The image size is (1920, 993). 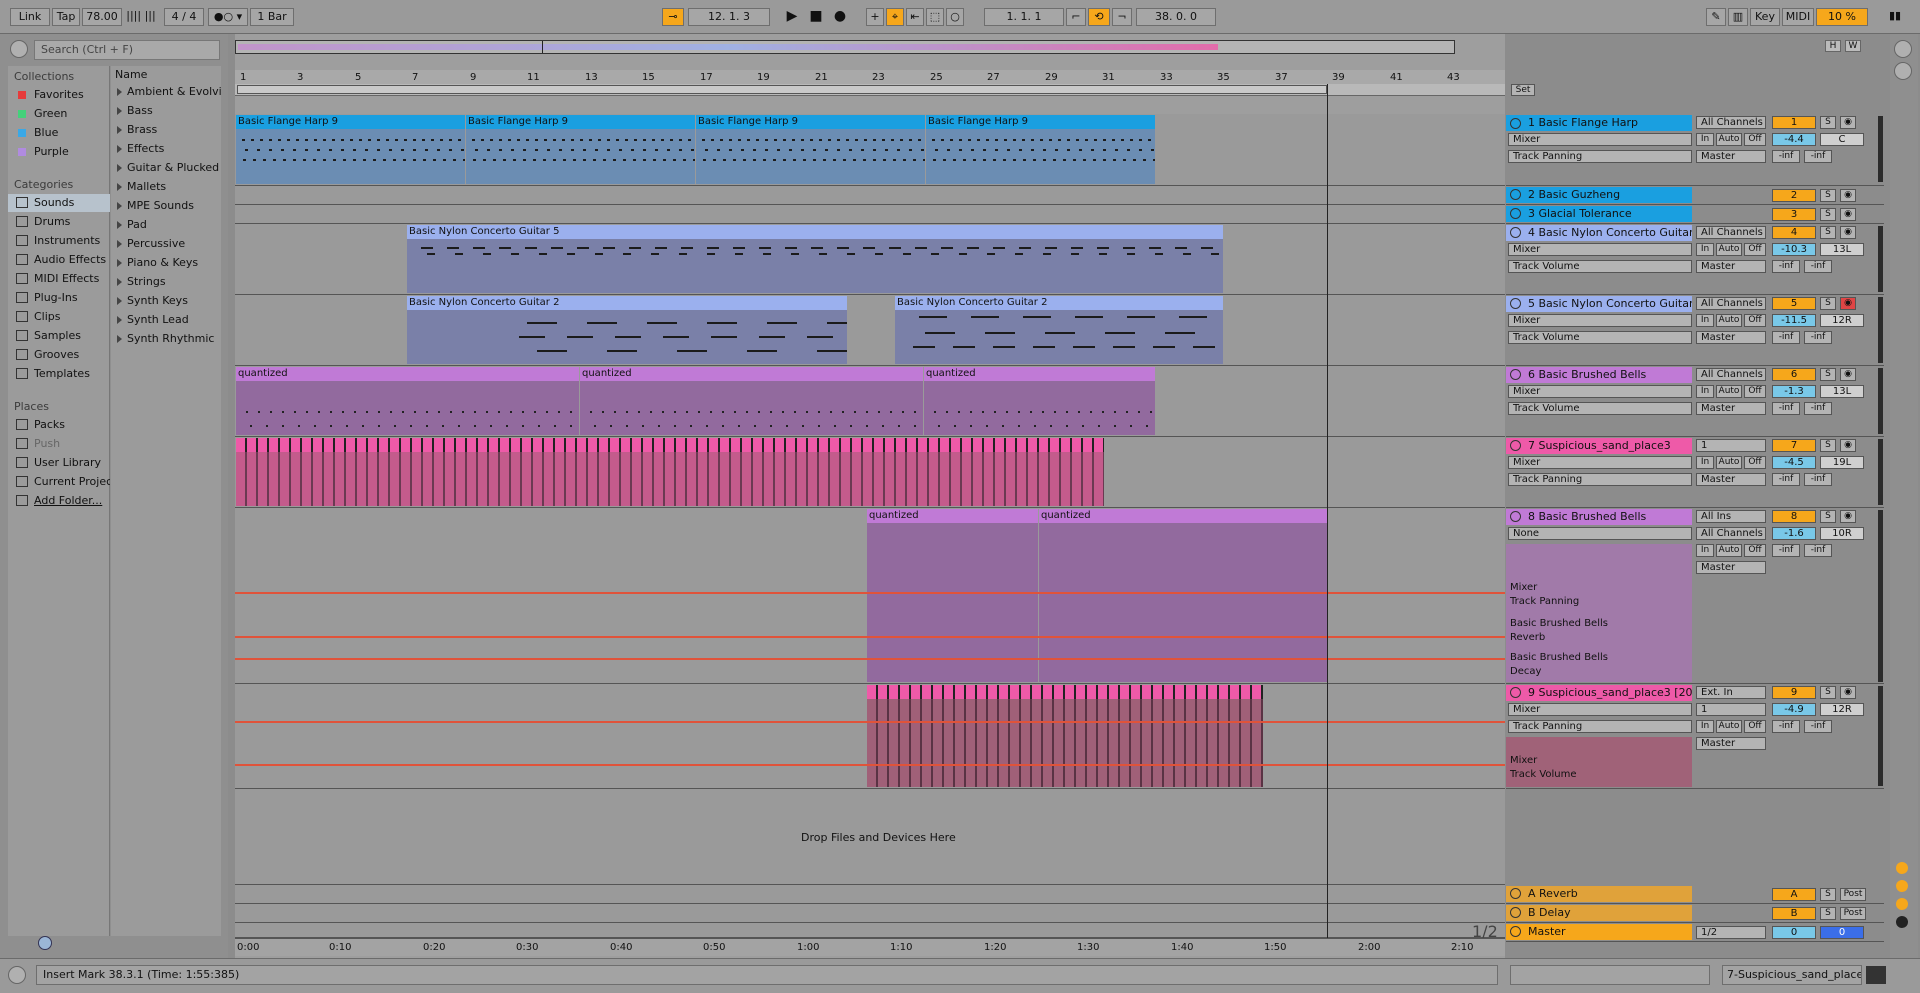 I want to click on tempo-field: 78.00, so click(x=102, y=17).